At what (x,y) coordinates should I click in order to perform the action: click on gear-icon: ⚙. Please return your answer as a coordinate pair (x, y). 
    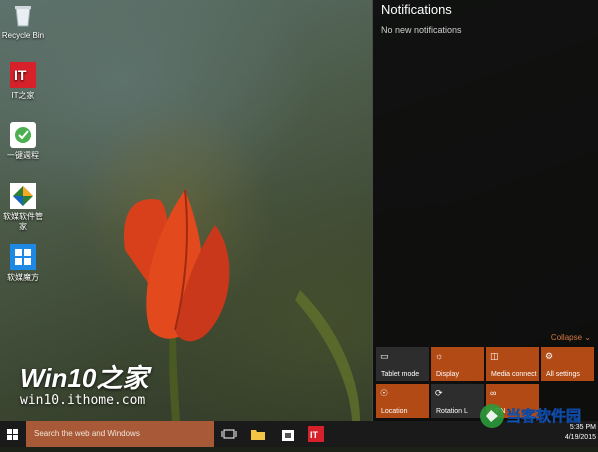
    Looking at the image, I should click on (549, 356).